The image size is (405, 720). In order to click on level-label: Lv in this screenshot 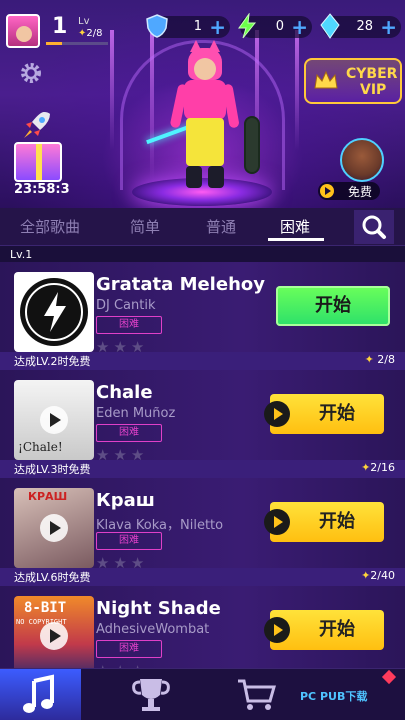, I will do `click(84, 21)`.